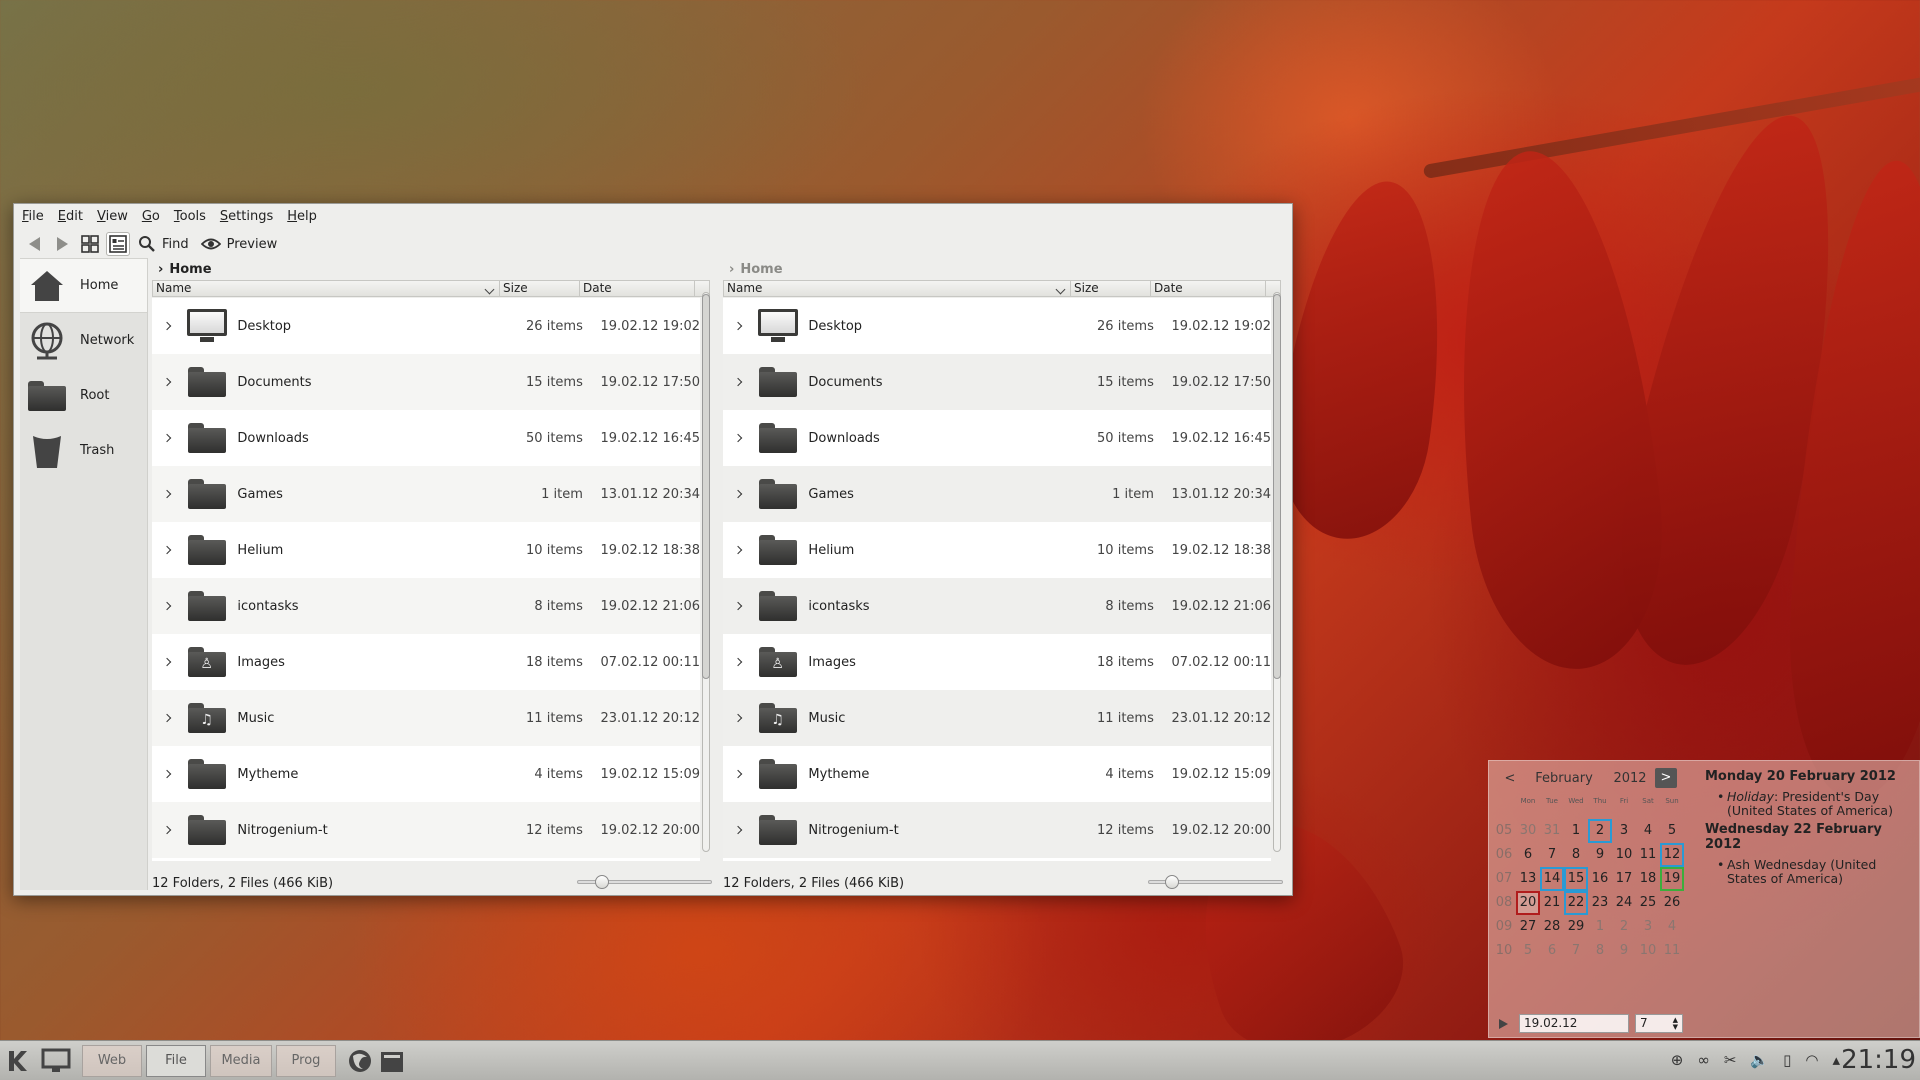 The height and width of the screenshot is (1080, 1920). What do you see at coordinates (1510, 778) in the screenshot?
I see `prev-month-button: <` at bounding box center [1510, 778].